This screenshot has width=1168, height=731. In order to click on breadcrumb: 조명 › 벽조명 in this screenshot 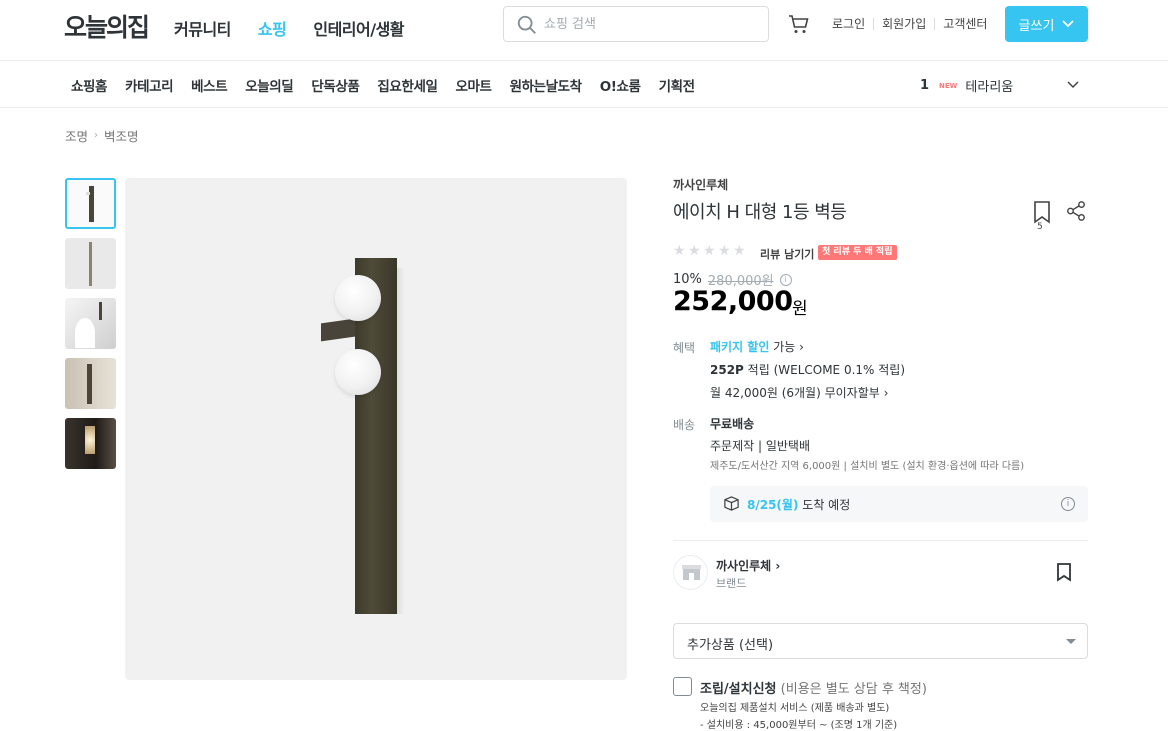, I will do `click(102, 135)`.